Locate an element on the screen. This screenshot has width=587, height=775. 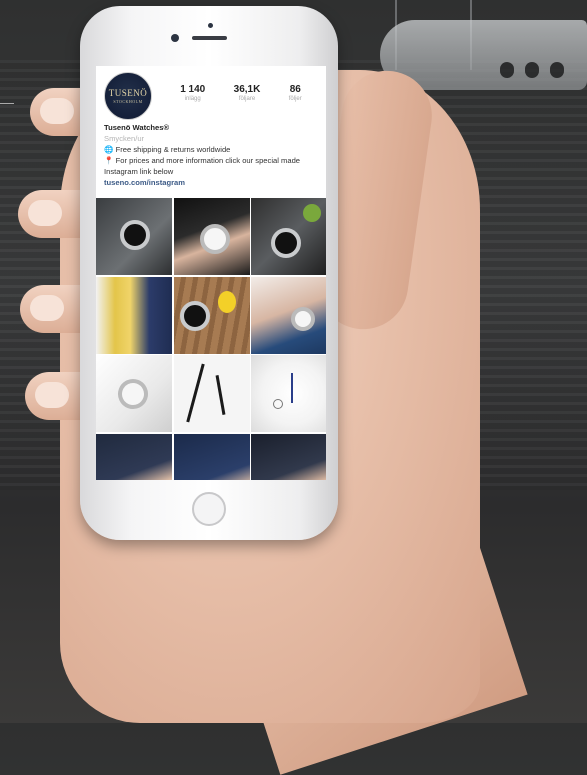
grid-photo-watch-hands-silhouettes is located at coordinates (211, 393).